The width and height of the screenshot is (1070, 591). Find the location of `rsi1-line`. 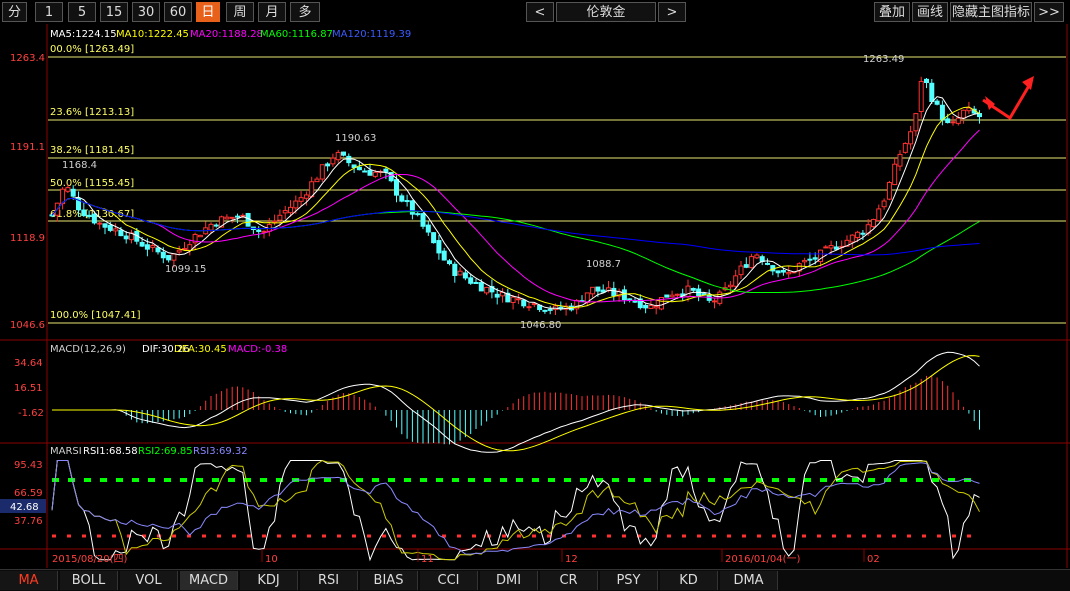

rsi1-line is located at coordinates (515, 511).